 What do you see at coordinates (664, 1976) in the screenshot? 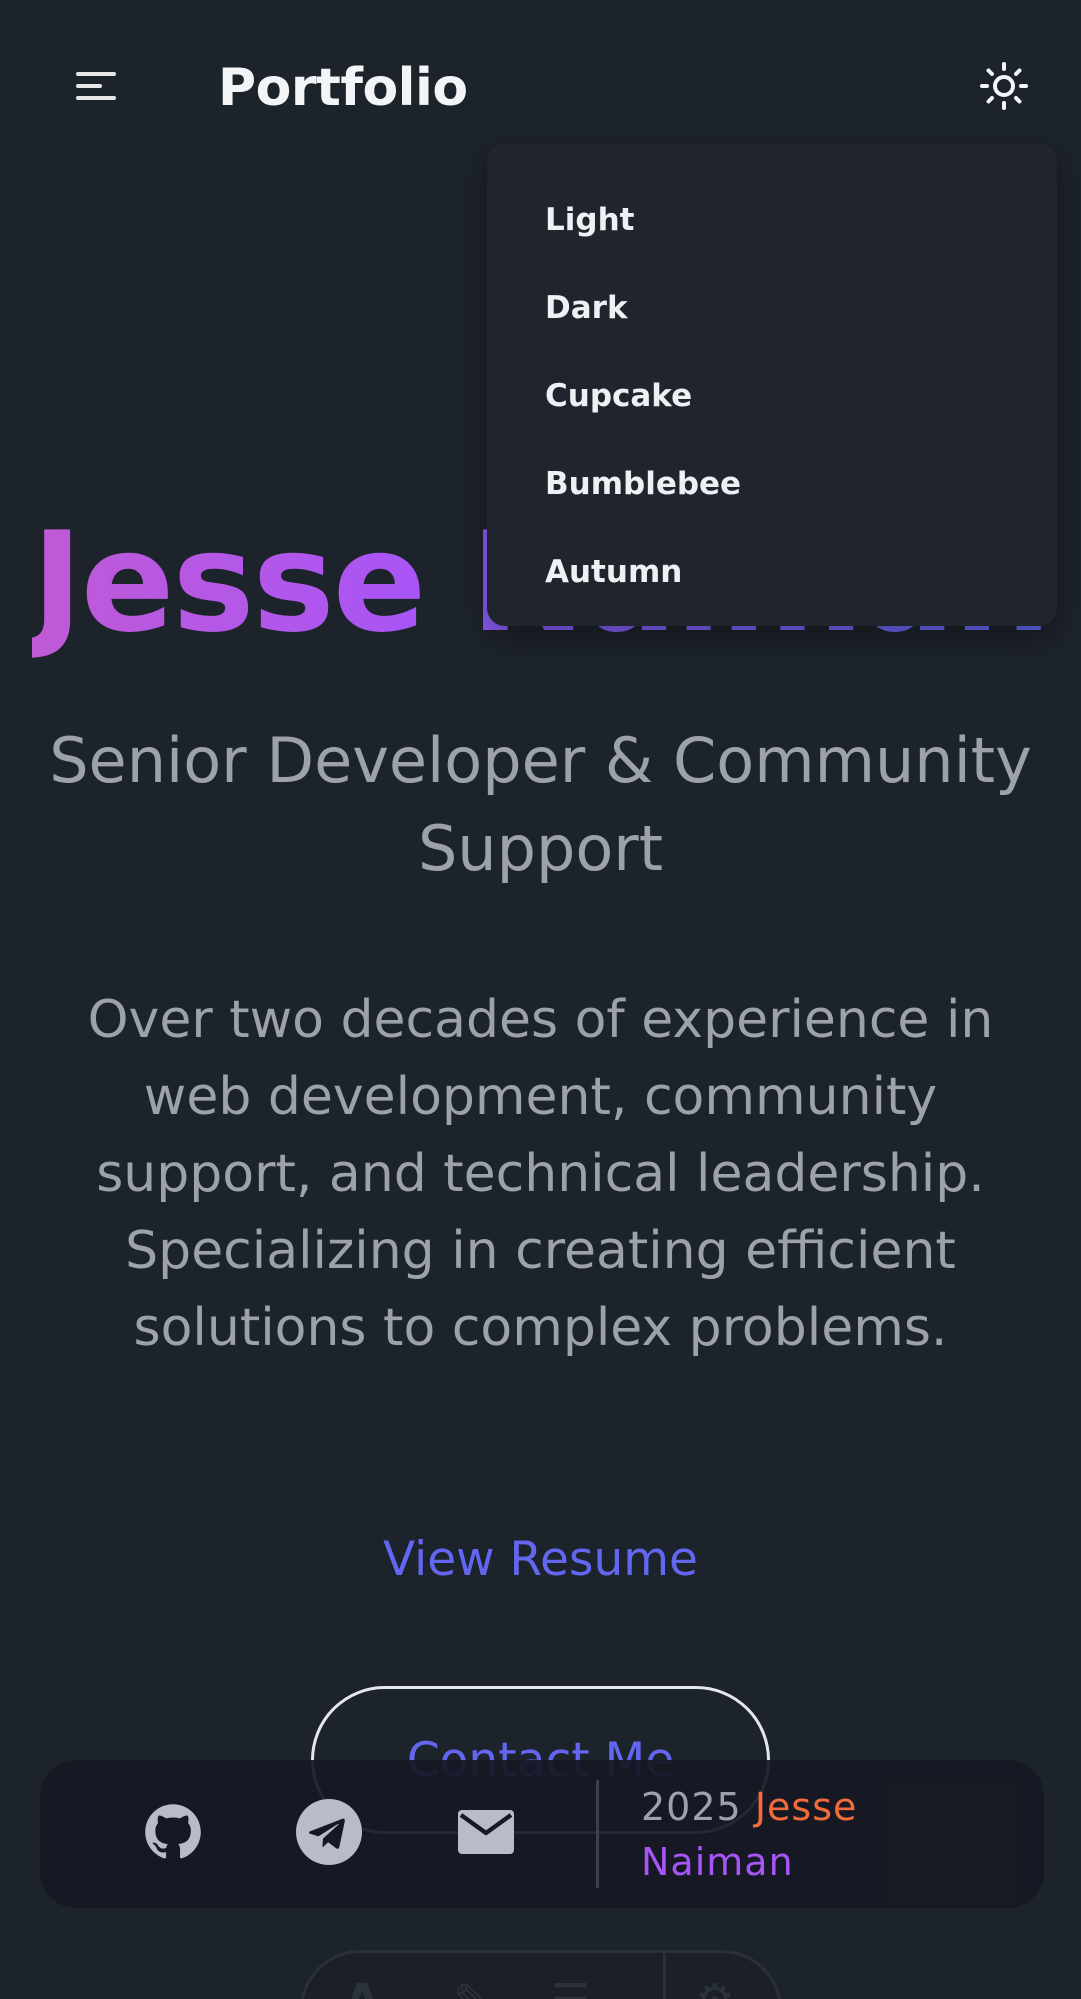
I see `dock-divider` at bounding box center [664, 1976].